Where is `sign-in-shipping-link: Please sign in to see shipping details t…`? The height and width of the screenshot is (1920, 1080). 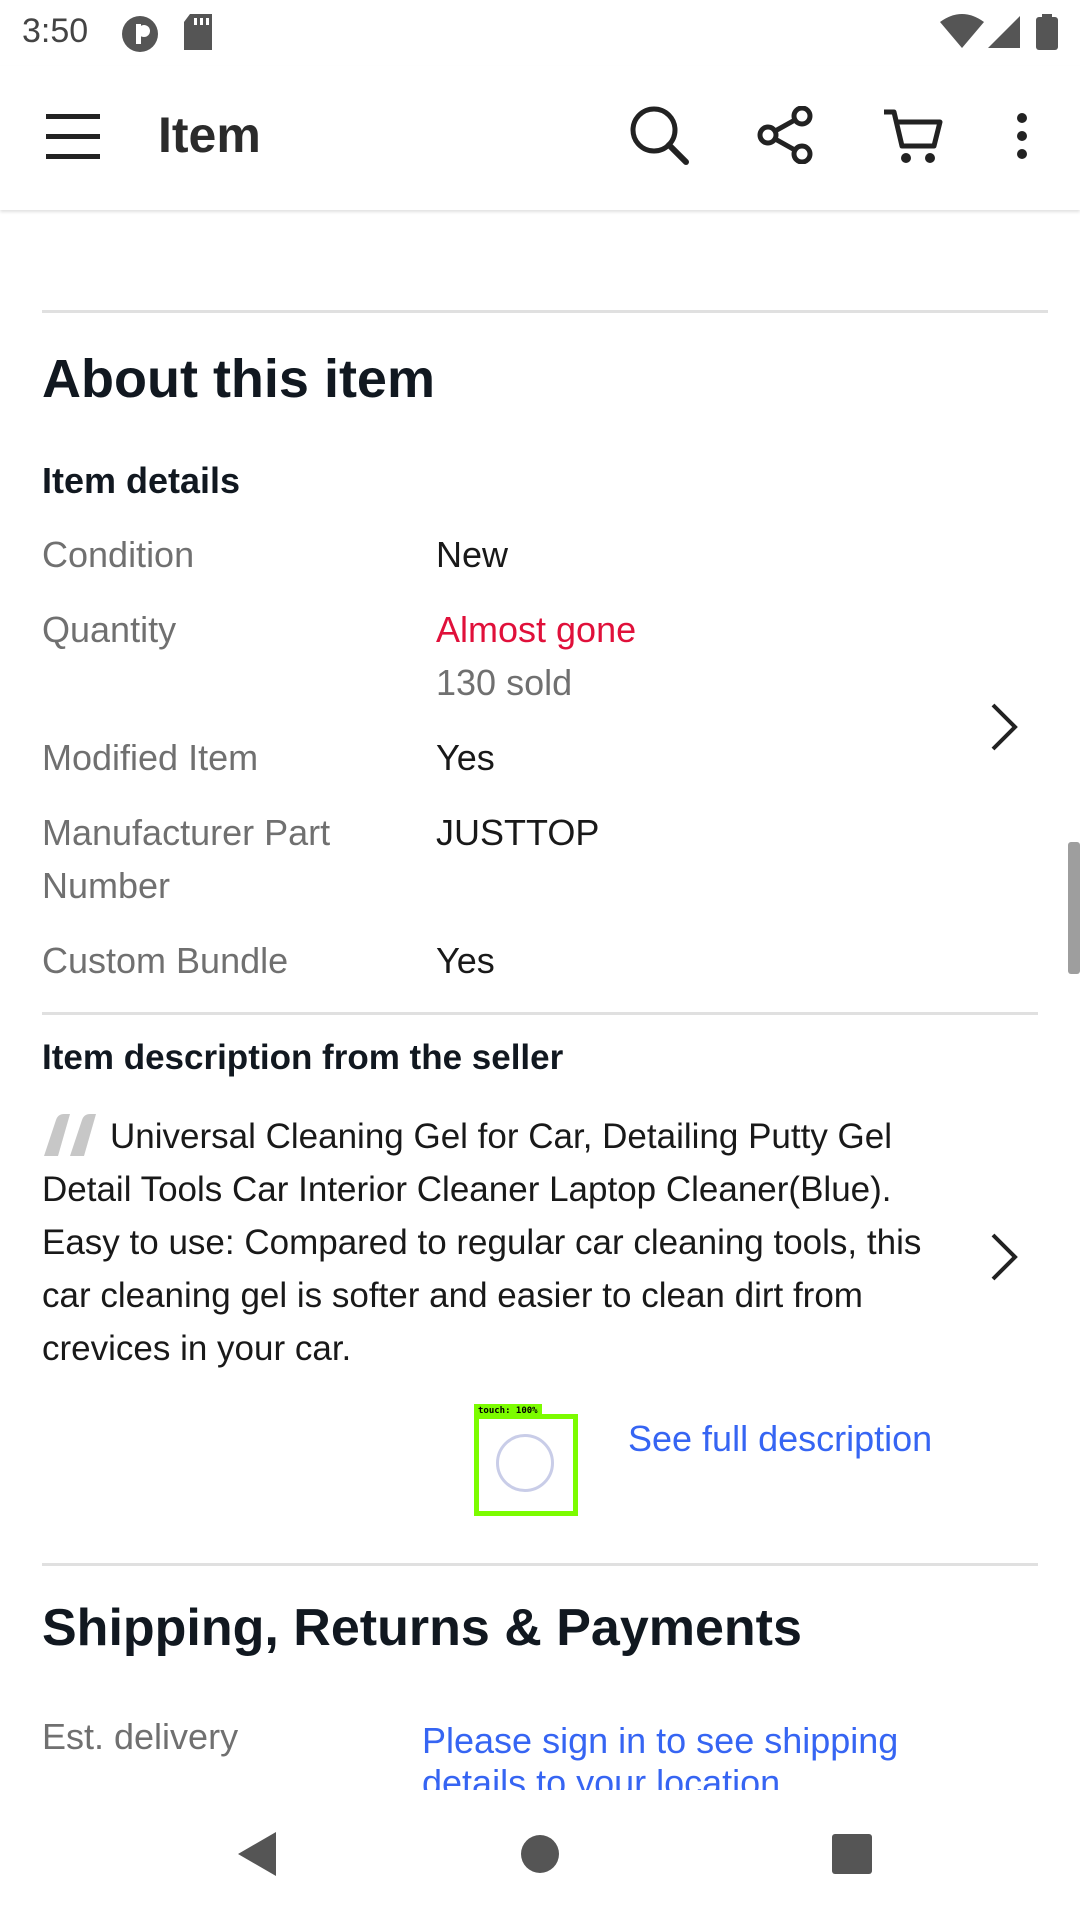 sign-in-shipping-link: Please sign in to see shipping details t… is located at coordinates (732, 1755).